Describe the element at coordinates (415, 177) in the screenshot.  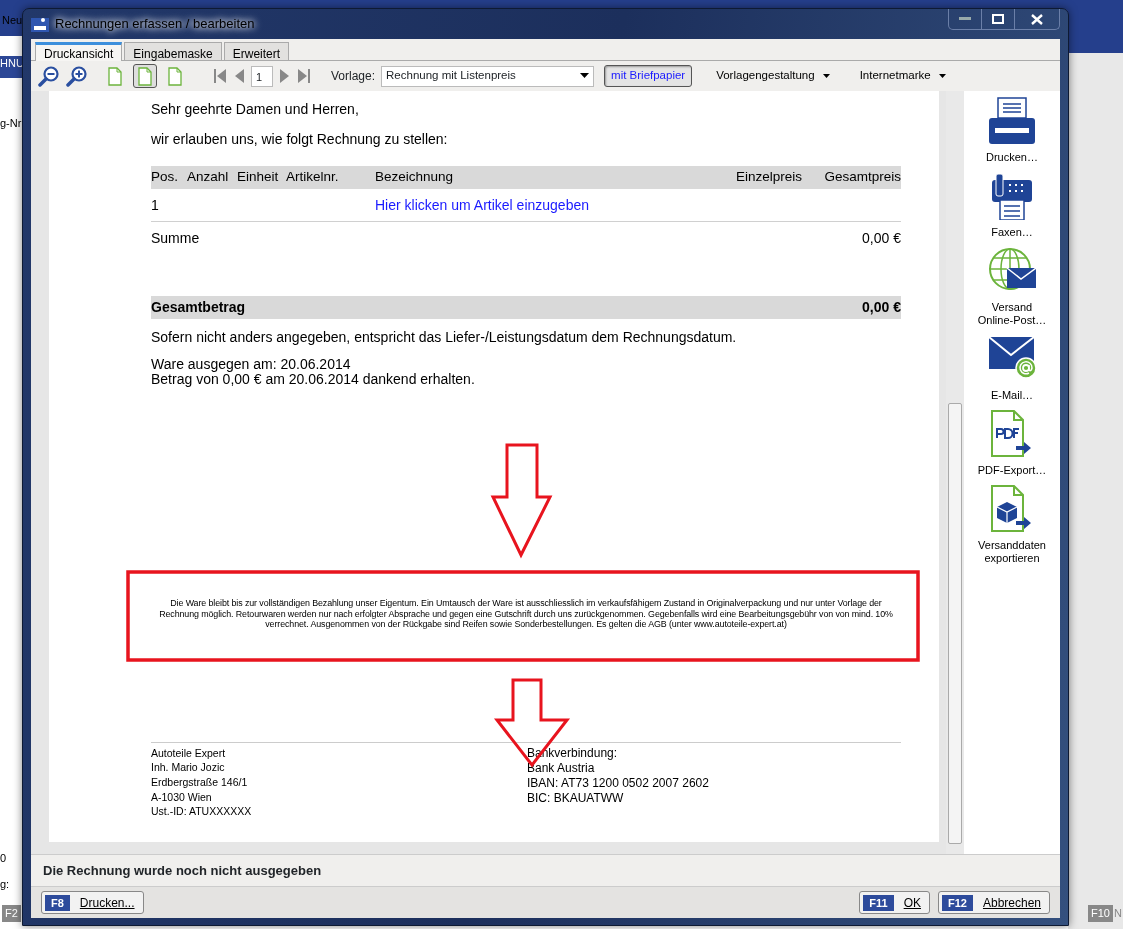
I see `column-header: Bezeichnung` at that location.